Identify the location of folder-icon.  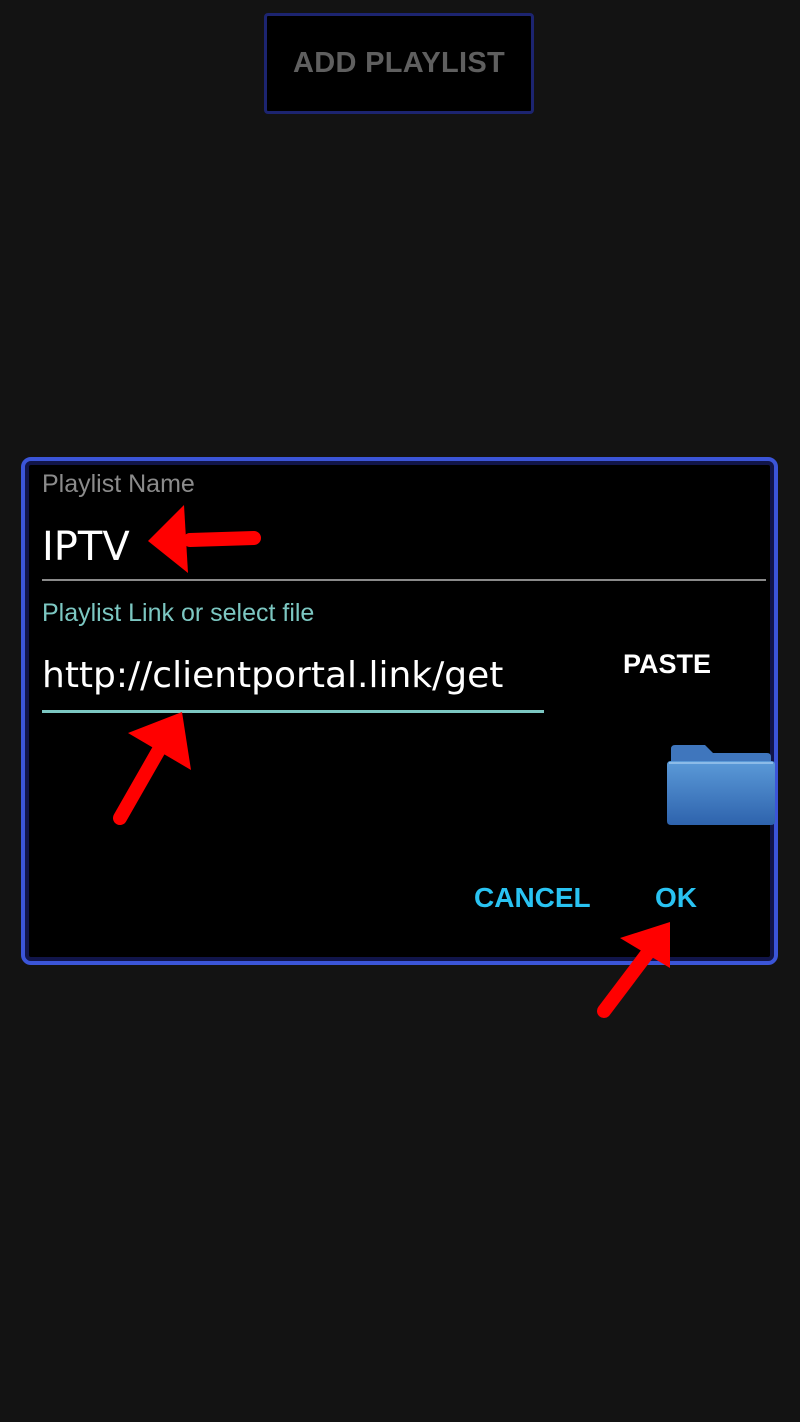
(721, 782).